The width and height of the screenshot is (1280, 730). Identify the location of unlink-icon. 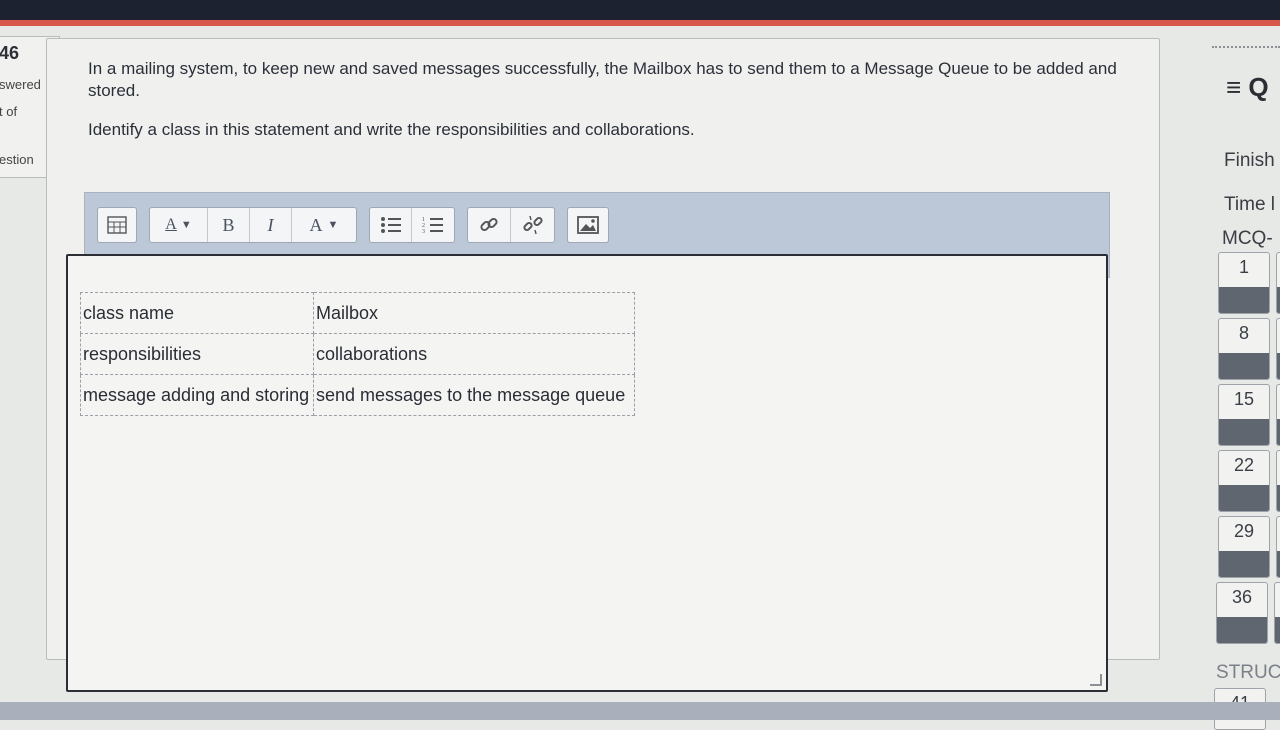
(532, 225).